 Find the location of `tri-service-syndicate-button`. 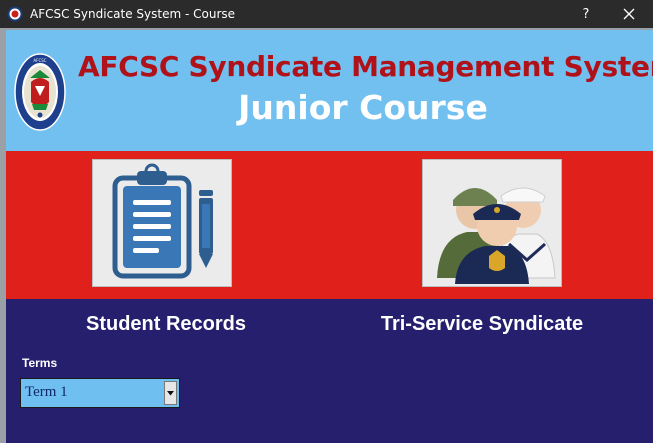

tri-service-syndicate-button is located at coordinates (492, 223).